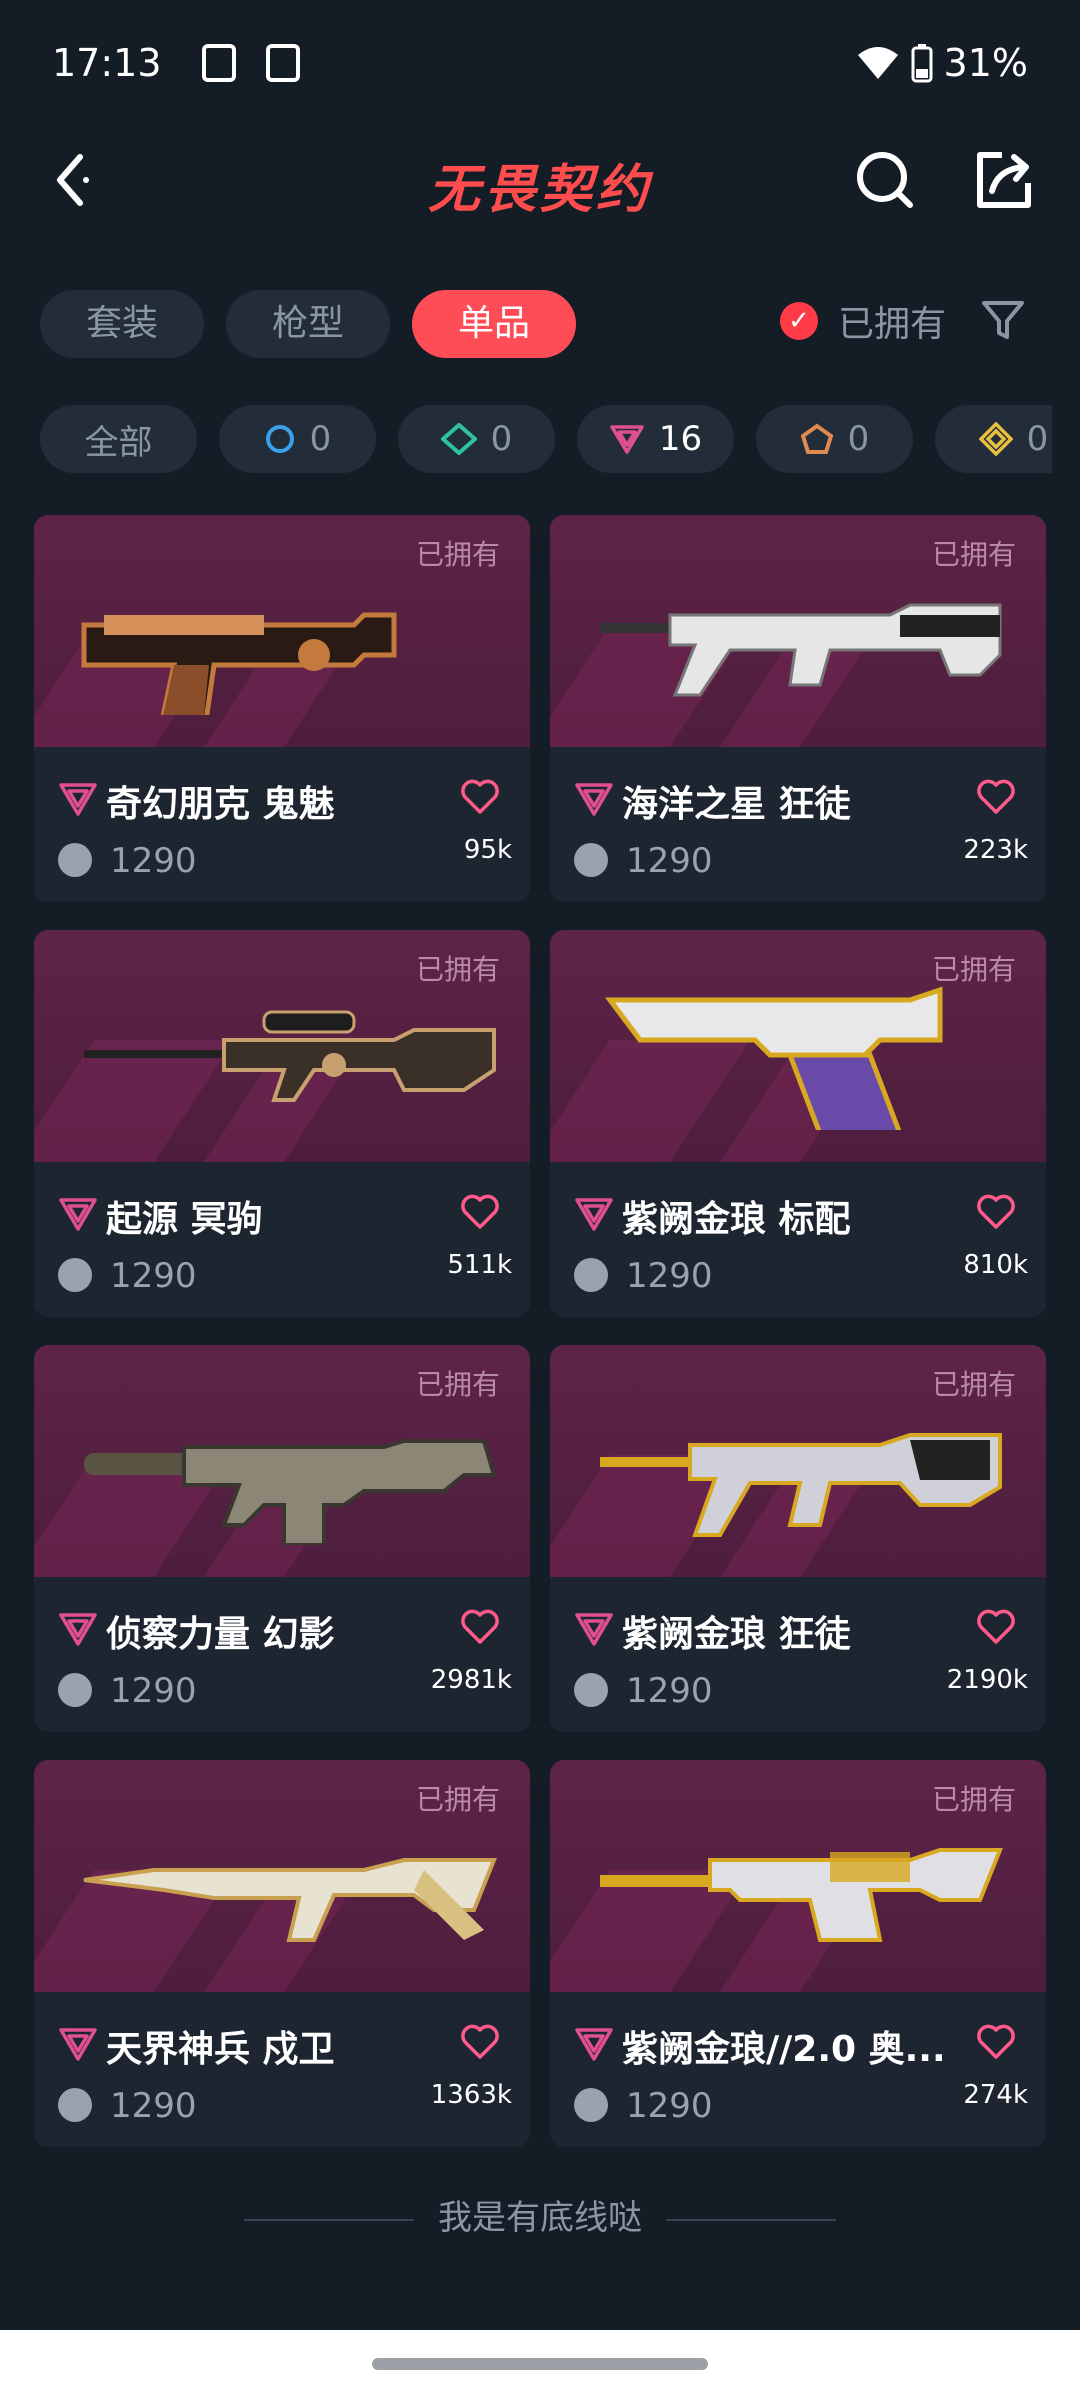 The width and height of the screenshot is (1080, 2400). I want to click on tier-filter-chips: 全部 0 0 16 0 0, so click(546, 439).